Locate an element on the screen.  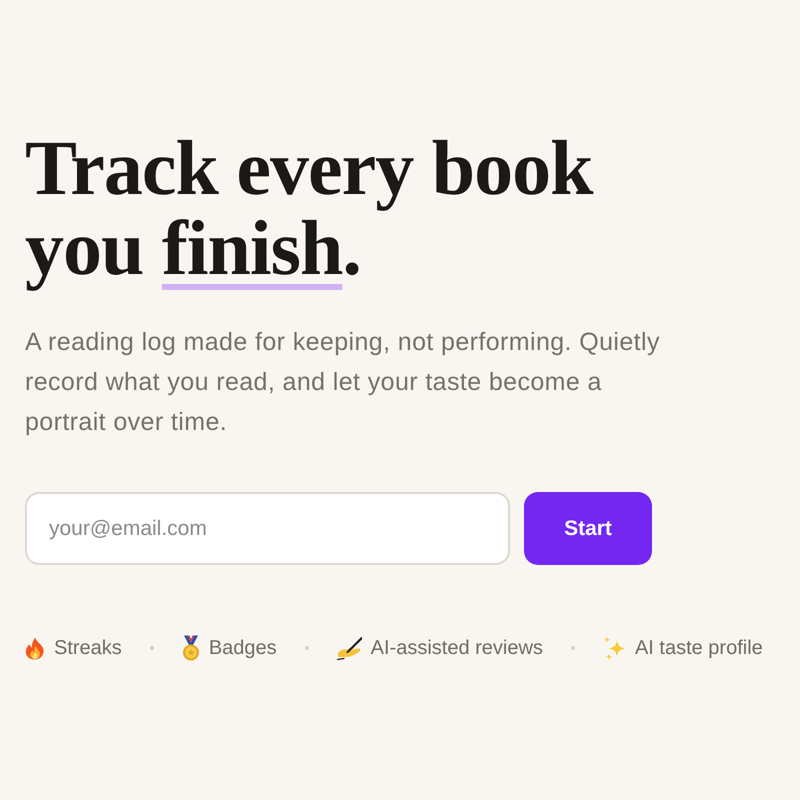
feature-label: AI taste profile is located at coordinates (698, 648).